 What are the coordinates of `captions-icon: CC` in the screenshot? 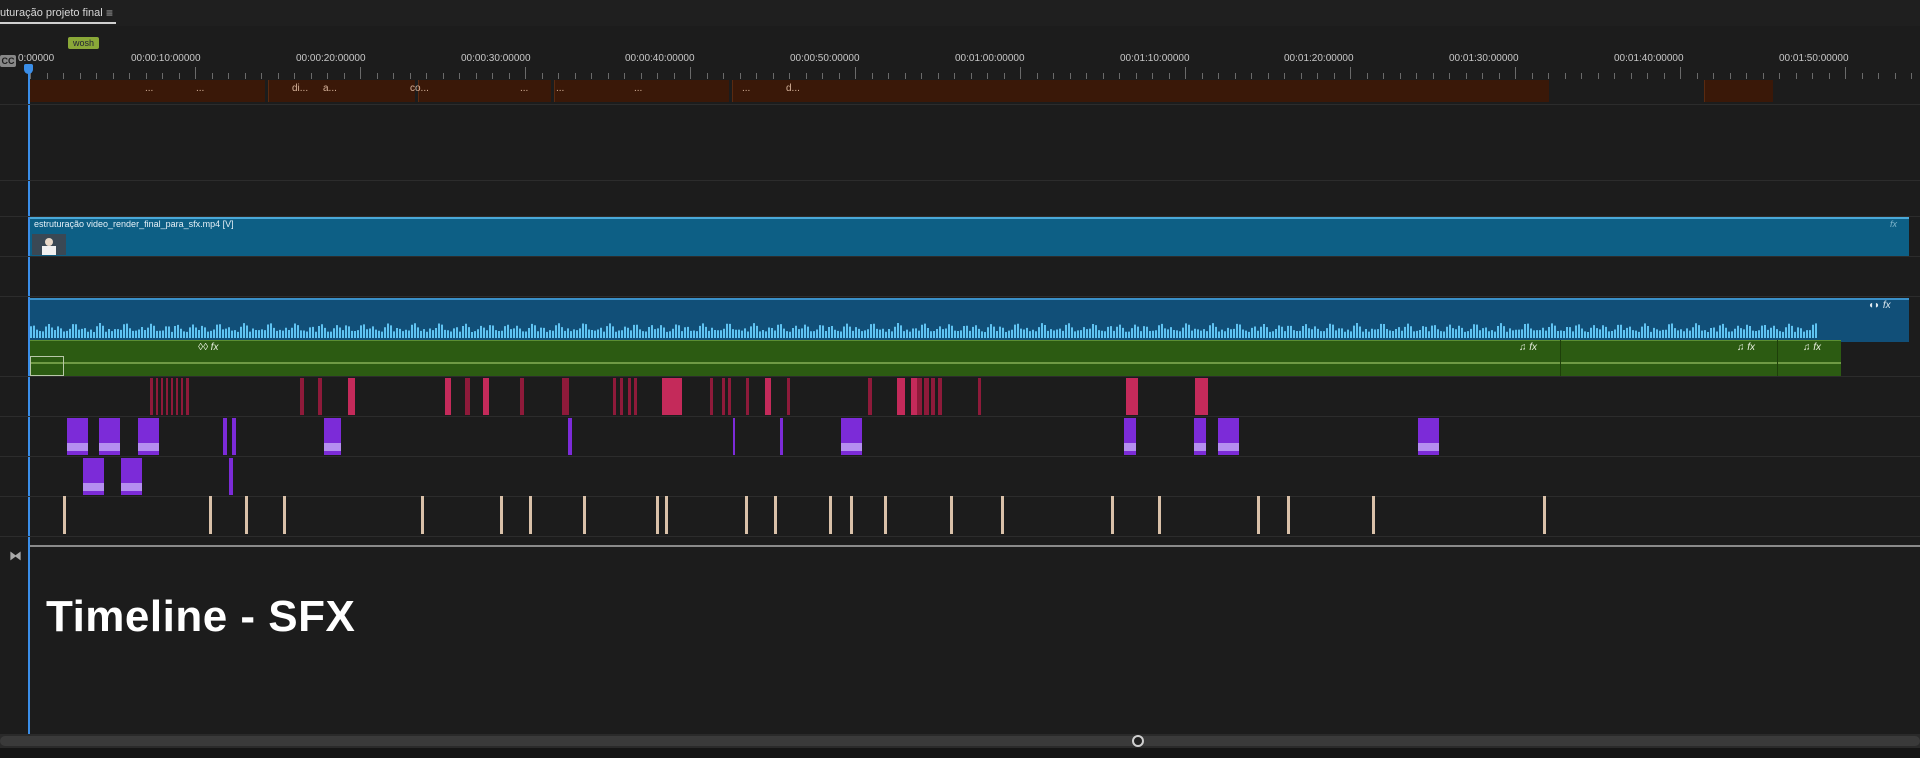 It's located at (8, 61).